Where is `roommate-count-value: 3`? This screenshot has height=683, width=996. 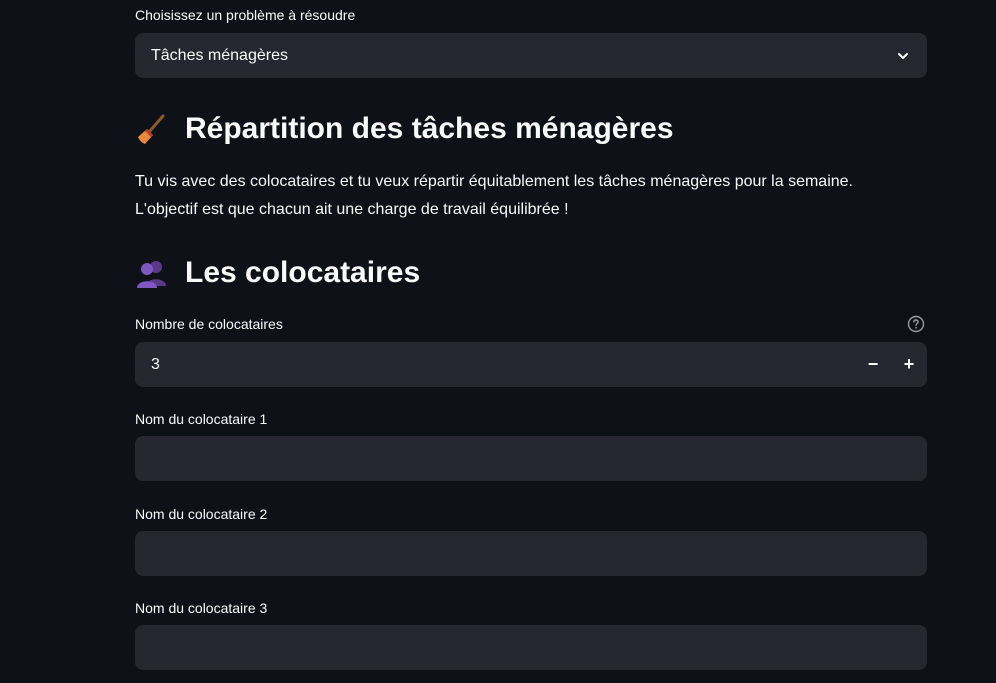
roommate-count-value: 3 is located at coordinates (503, 365).